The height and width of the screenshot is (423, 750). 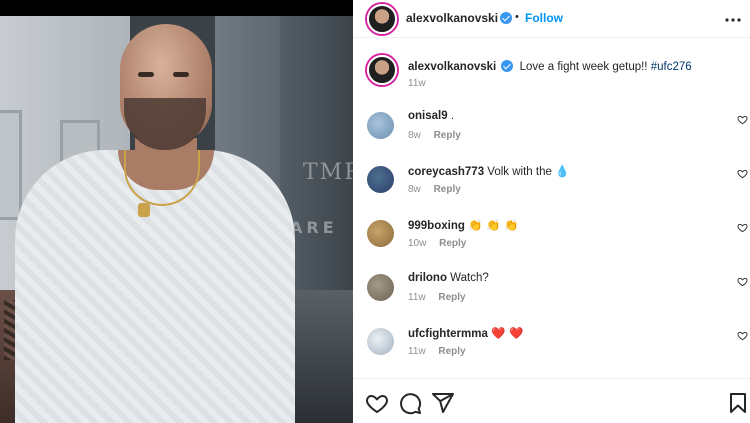 What do you see at coordinates (551, 349) in the screenshot?
I see `comment-item: ufcfightermma ❤️ ❤️ 11w Reply` at bounding box center [551, 349].